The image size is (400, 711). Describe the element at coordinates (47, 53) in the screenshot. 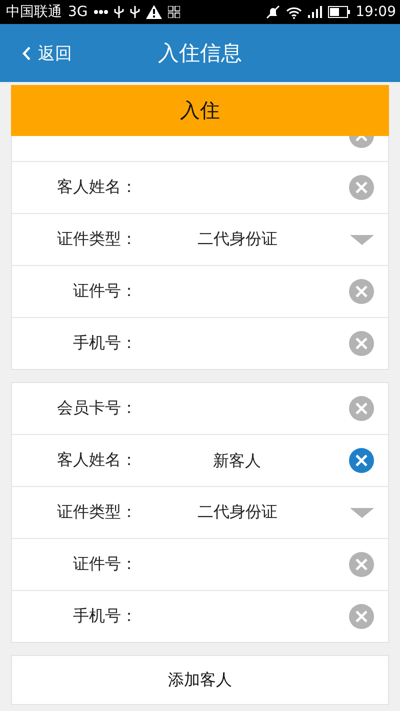

I see `back-button: 返回` at that location.